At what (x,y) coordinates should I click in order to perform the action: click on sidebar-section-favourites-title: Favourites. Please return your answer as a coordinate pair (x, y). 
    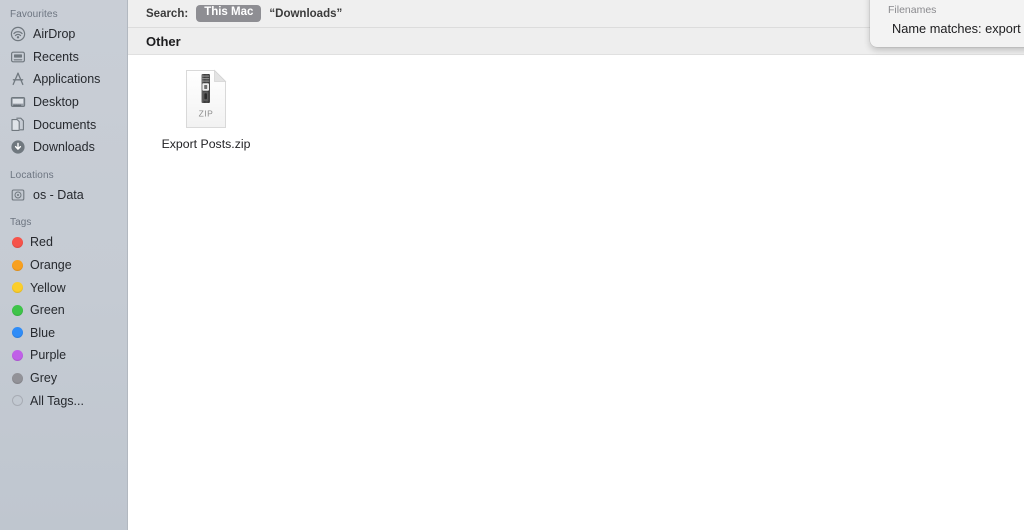
    Looking at the image, I should click on (34, 14).